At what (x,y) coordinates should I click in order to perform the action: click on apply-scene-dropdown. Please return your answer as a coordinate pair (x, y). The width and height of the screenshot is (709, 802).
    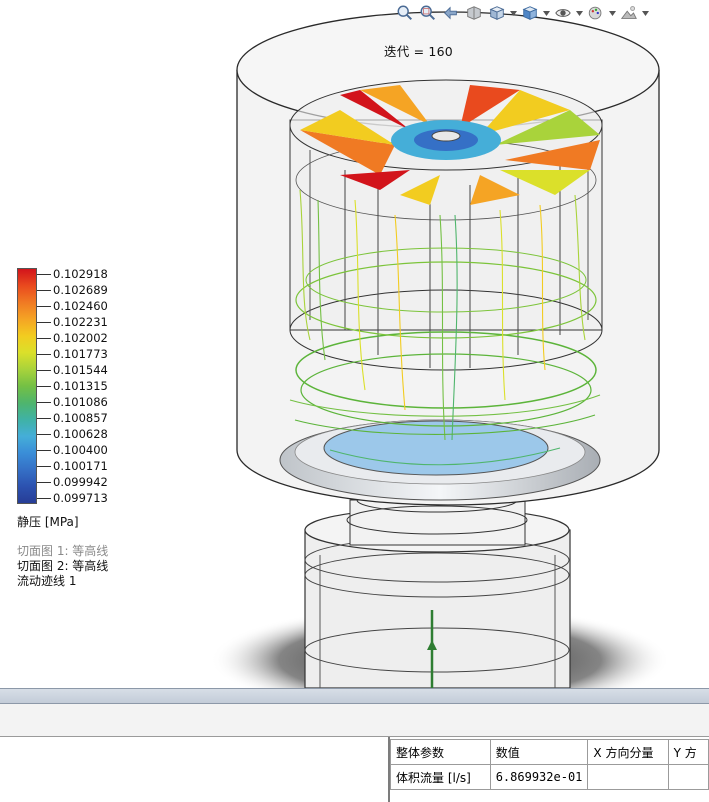
    Looking at the image, I should click on (645, 13).